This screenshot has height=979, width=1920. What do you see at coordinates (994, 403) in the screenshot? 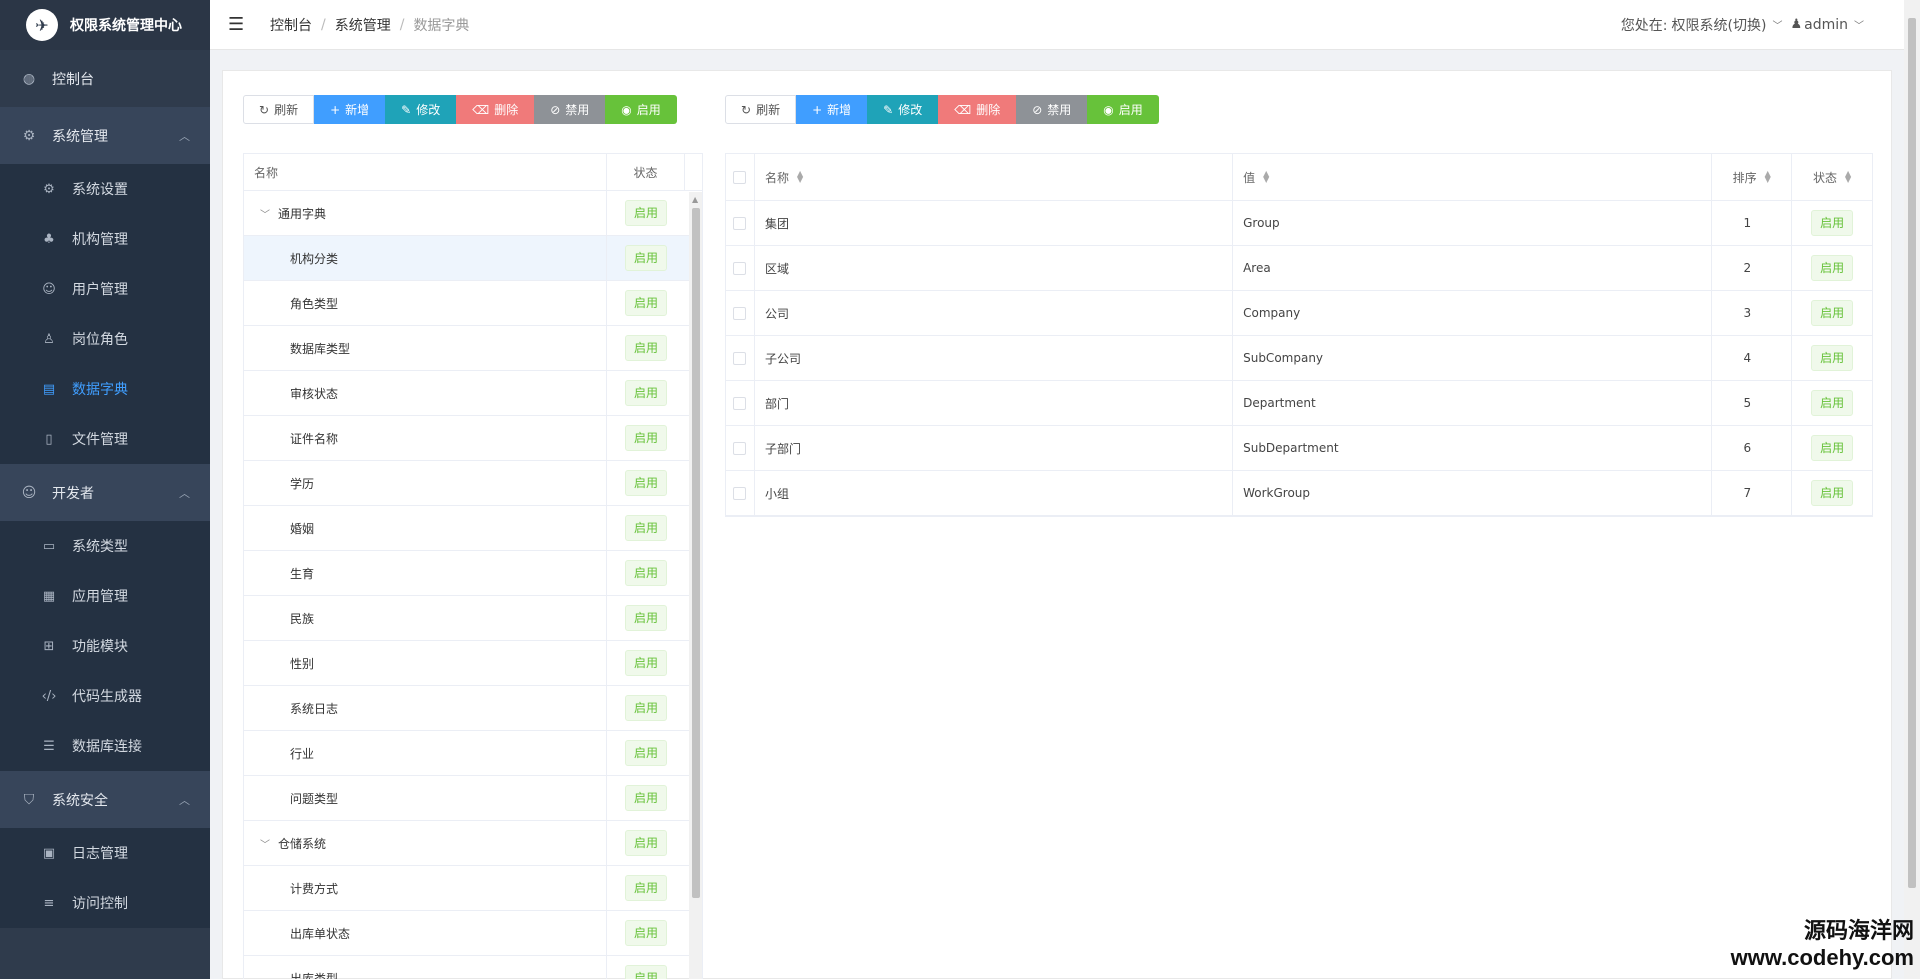
I see `cell-name: 部门` at bounding box center [994, 403].